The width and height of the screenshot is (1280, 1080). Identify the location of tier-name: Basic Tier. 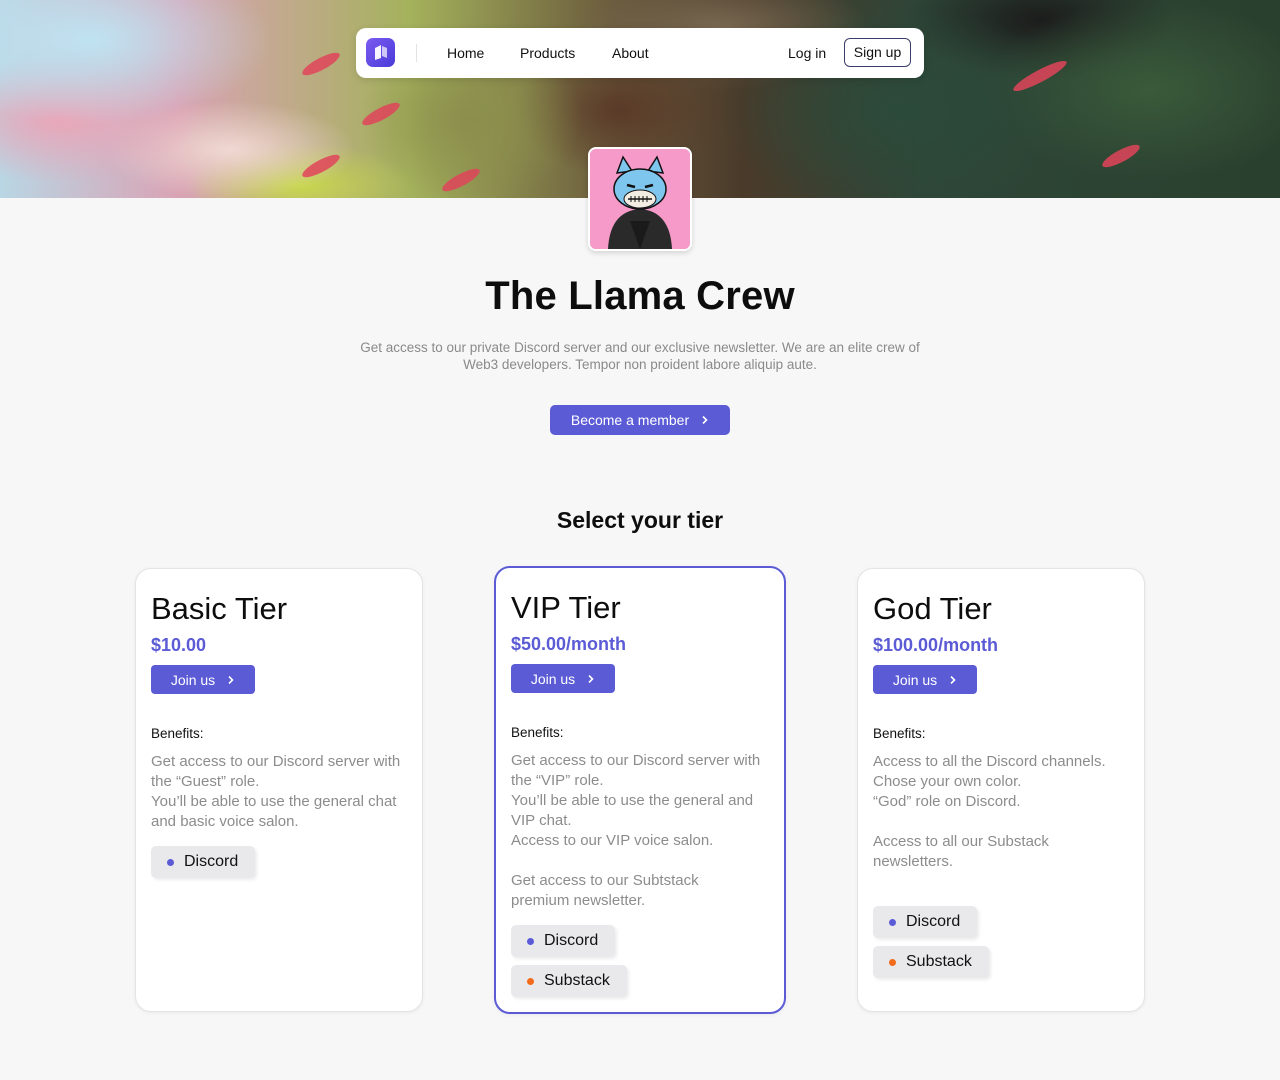
(219, 608).